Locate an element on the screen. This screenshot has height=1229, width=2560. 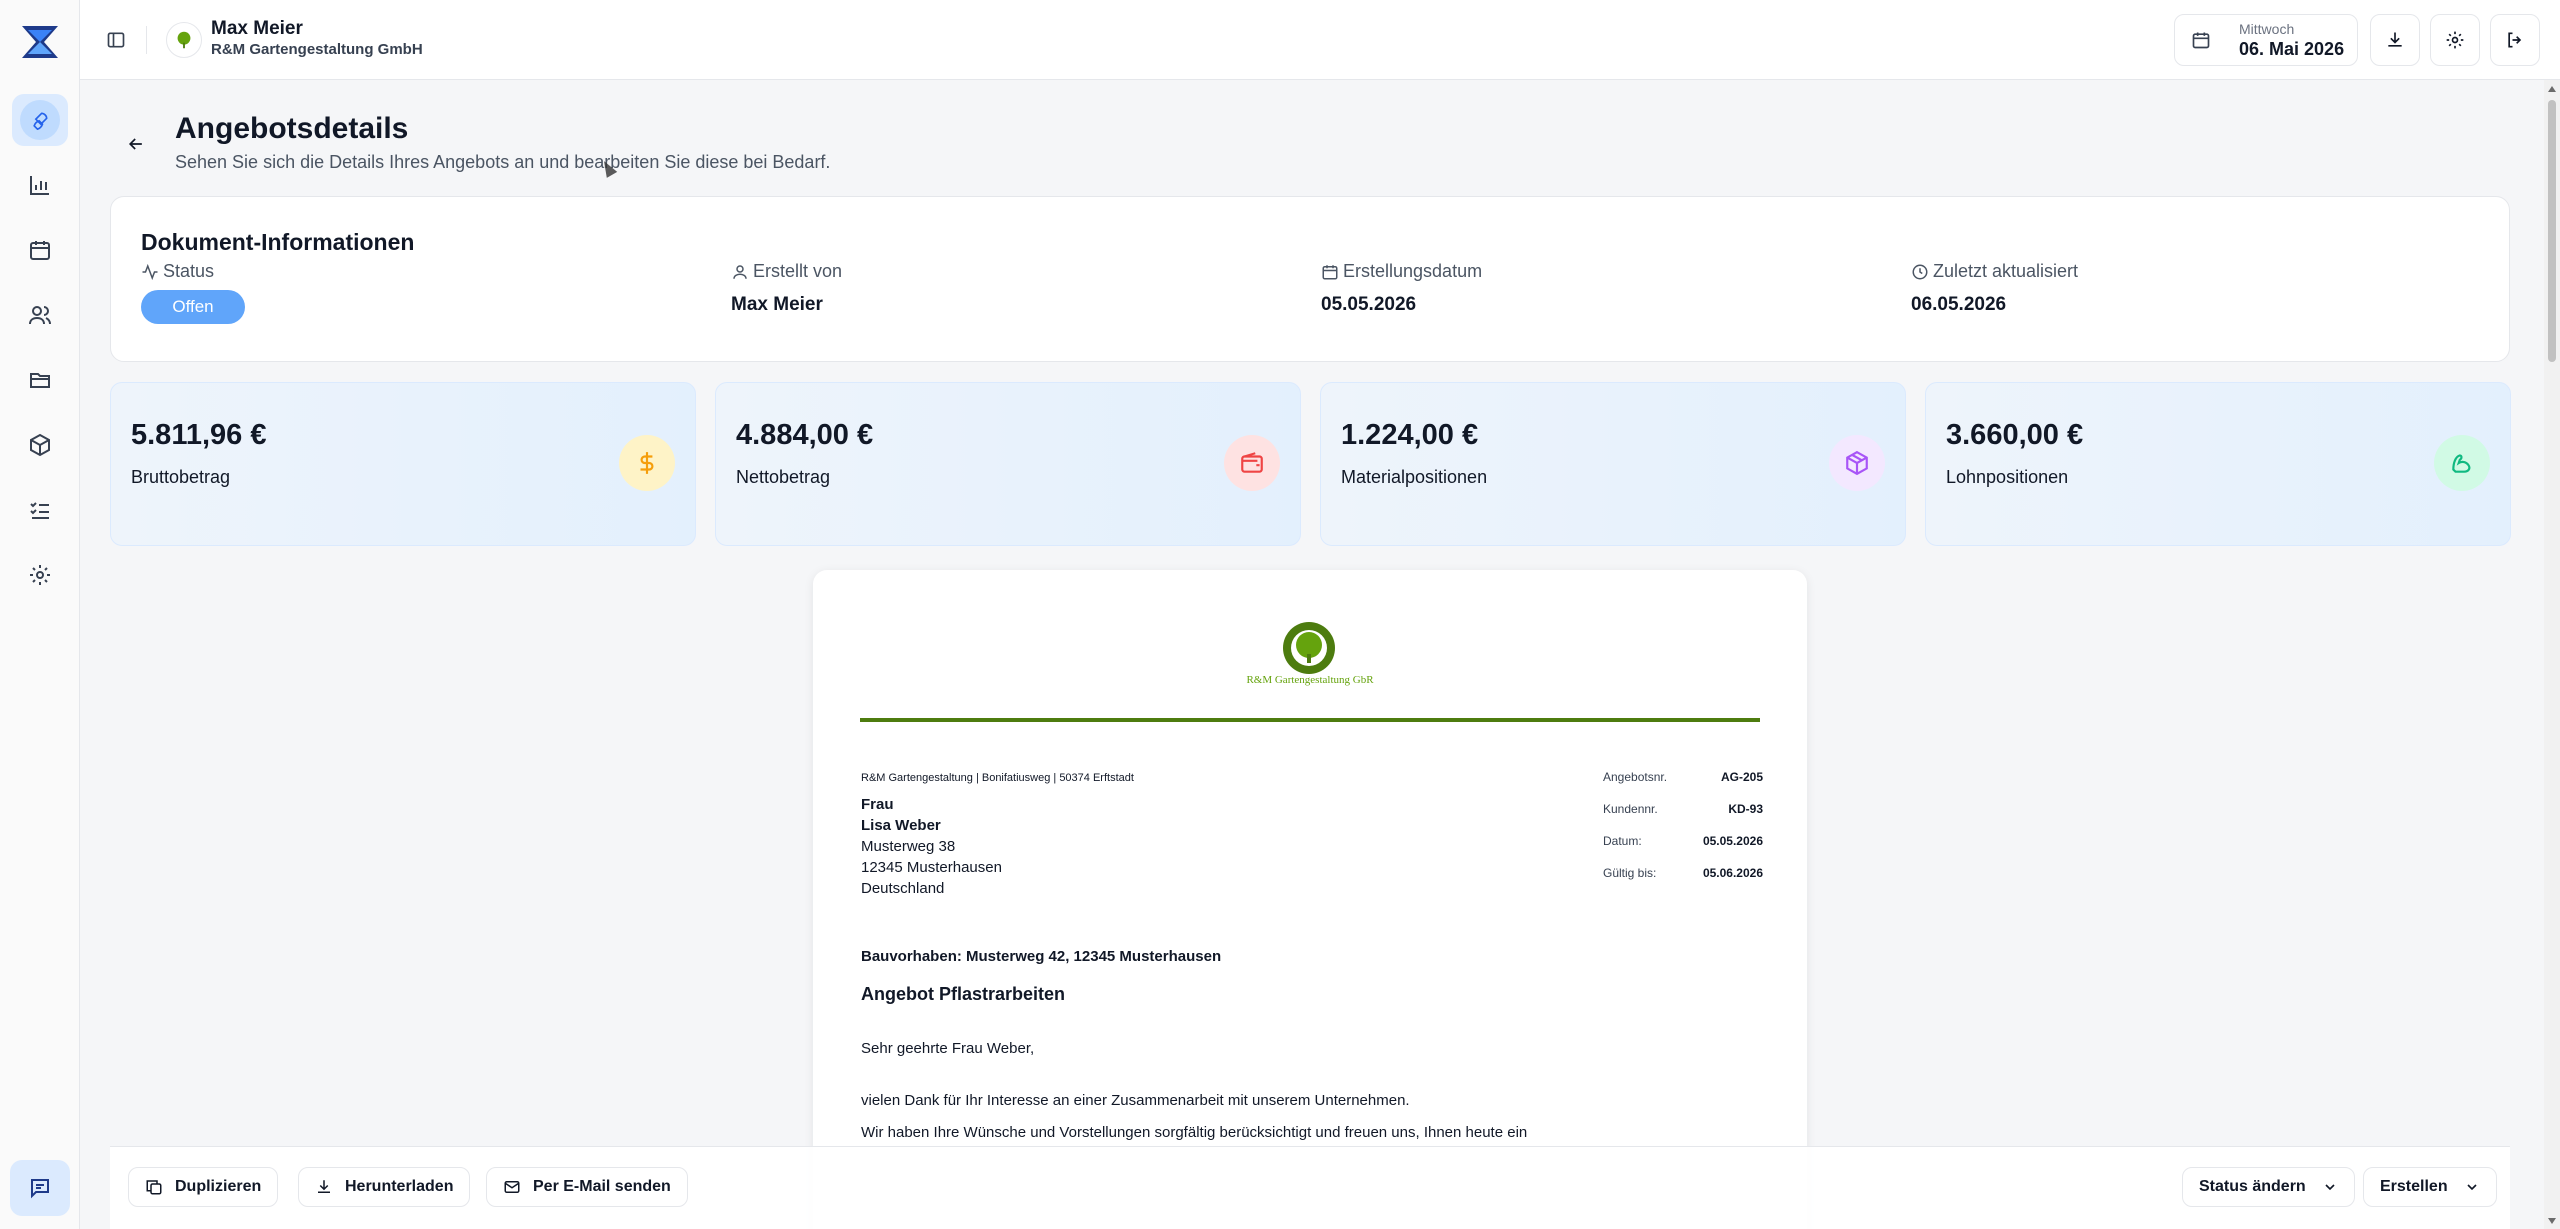
settings-button is located at coordinates (2455, 40).